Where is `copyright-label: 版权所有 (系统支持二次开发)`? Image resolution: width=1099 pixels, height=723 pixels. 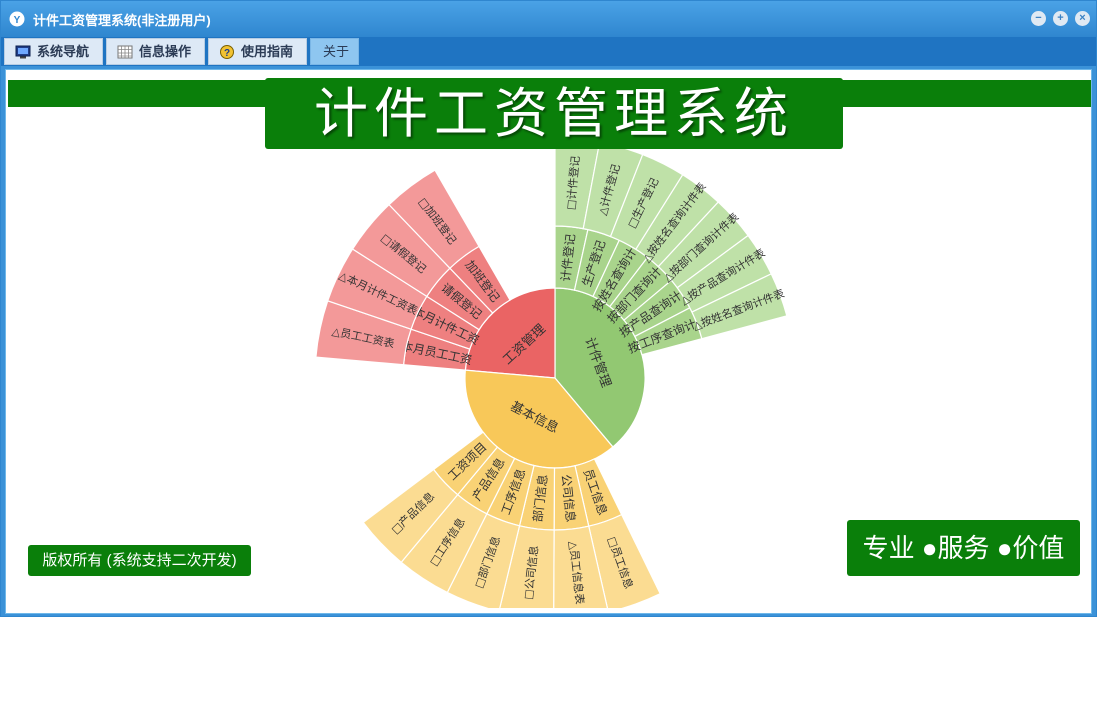 copyright-label: 版权所有 (系统支持二次开发) is located at coordinates (139, 560).